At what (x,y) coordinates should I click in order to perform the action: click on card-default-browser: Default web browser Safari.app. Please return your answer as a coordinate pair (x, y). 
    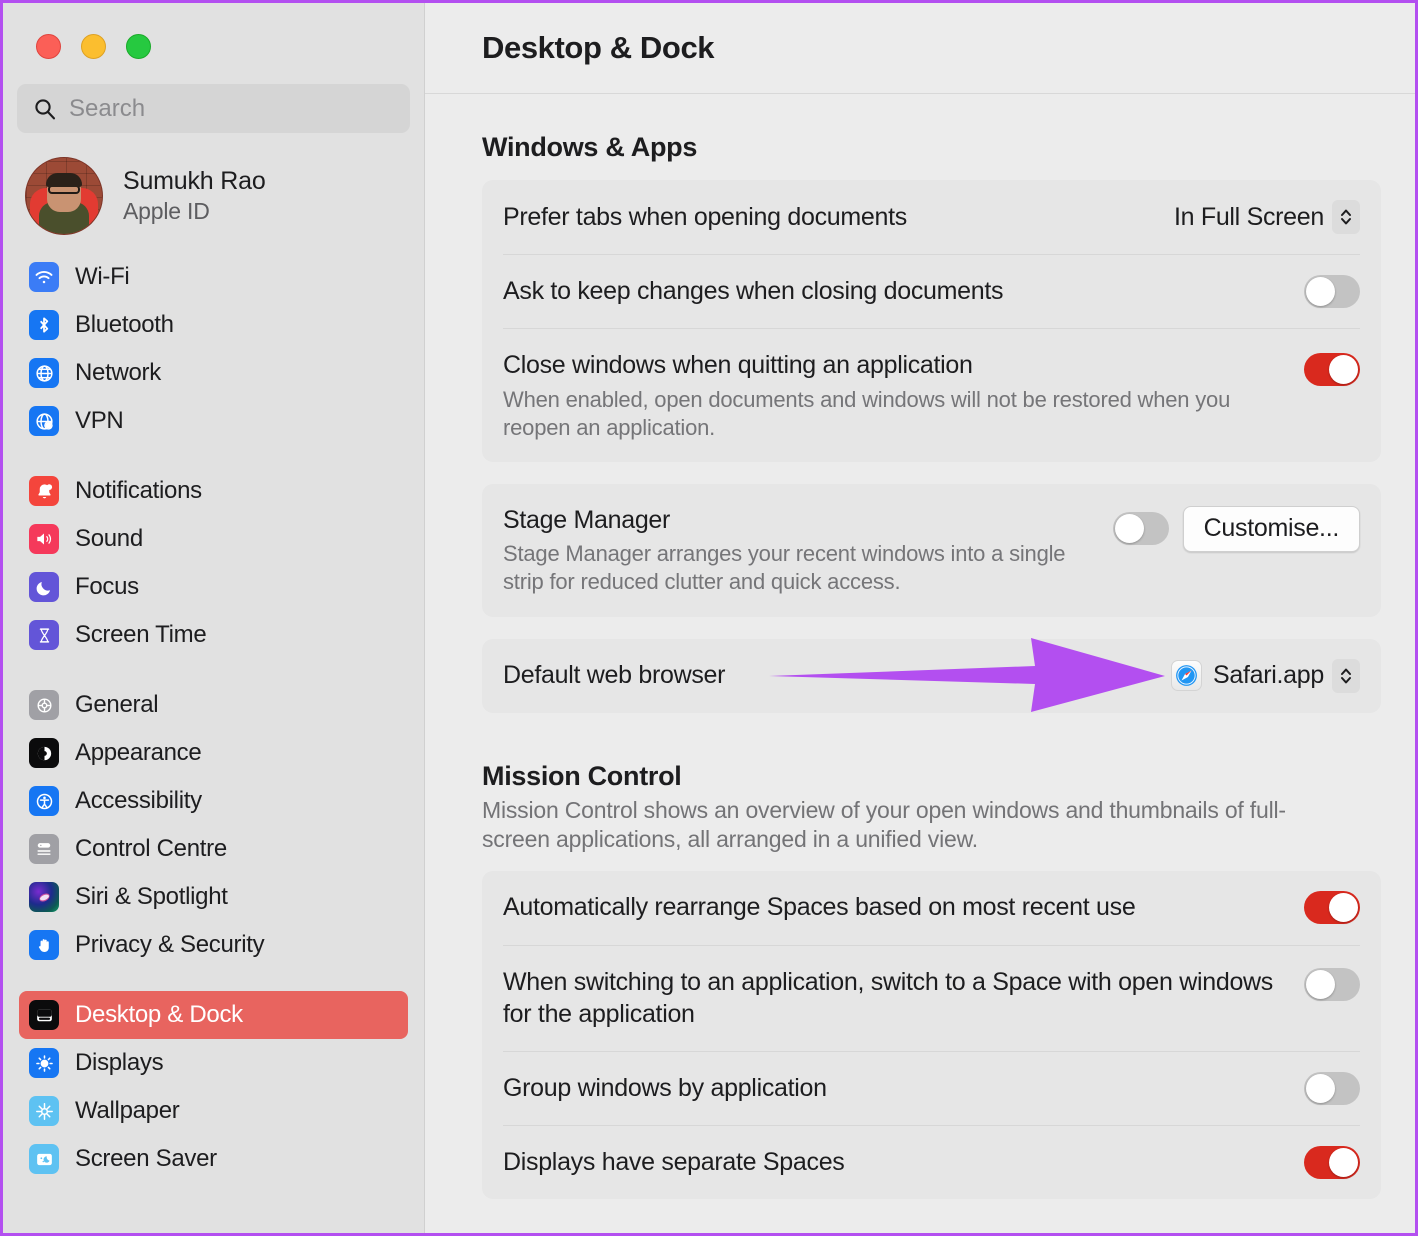
    Looking at the image, I should click on (931, 675).